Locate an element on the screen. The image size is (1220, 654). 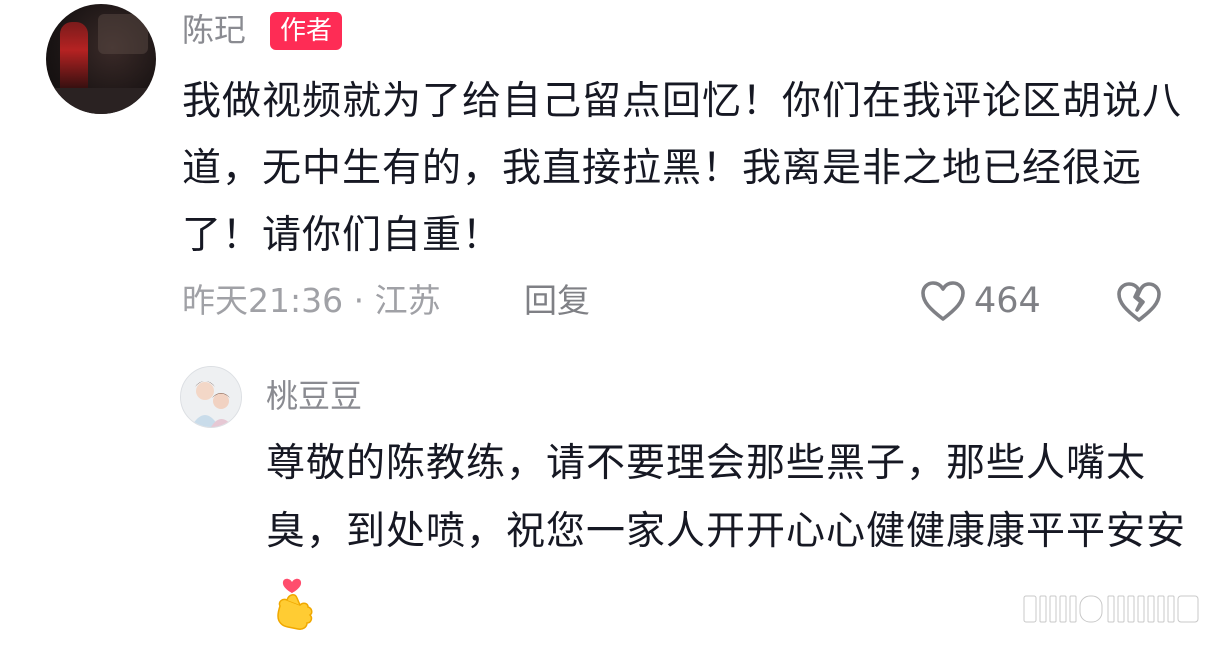
finger-heart-emoji-icon is located at coordinates (295, 602).